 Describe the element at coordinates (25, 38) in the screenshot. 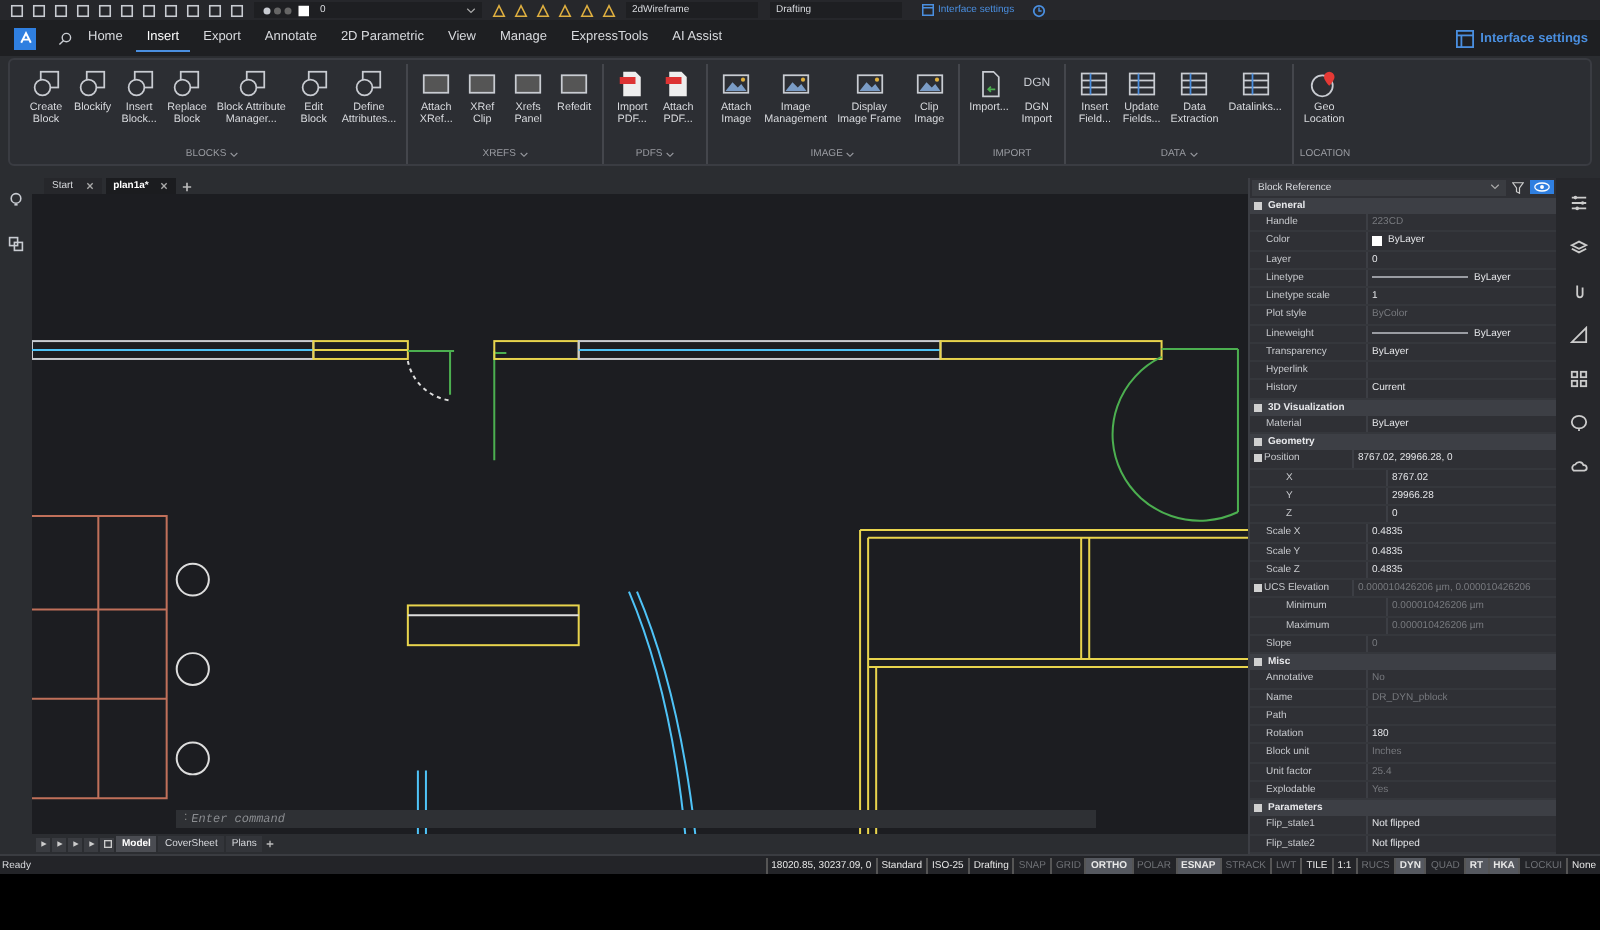

I see `app-logo-icon` at that location.